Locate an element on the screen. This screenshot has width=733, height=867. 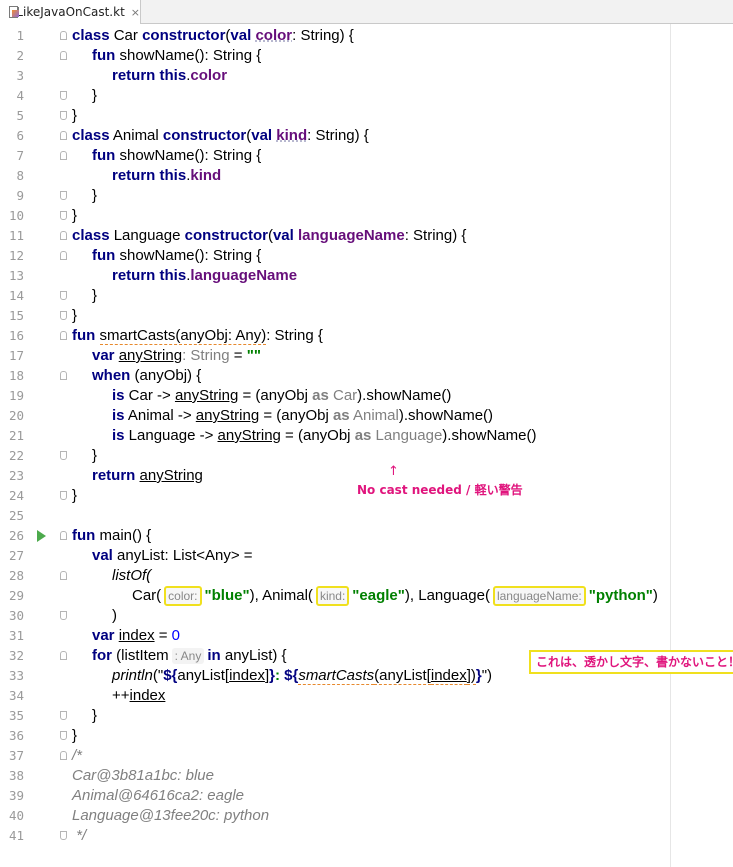
code-comment-line: Car@3b81a1bc: blue is located at coordinates (143, 776).